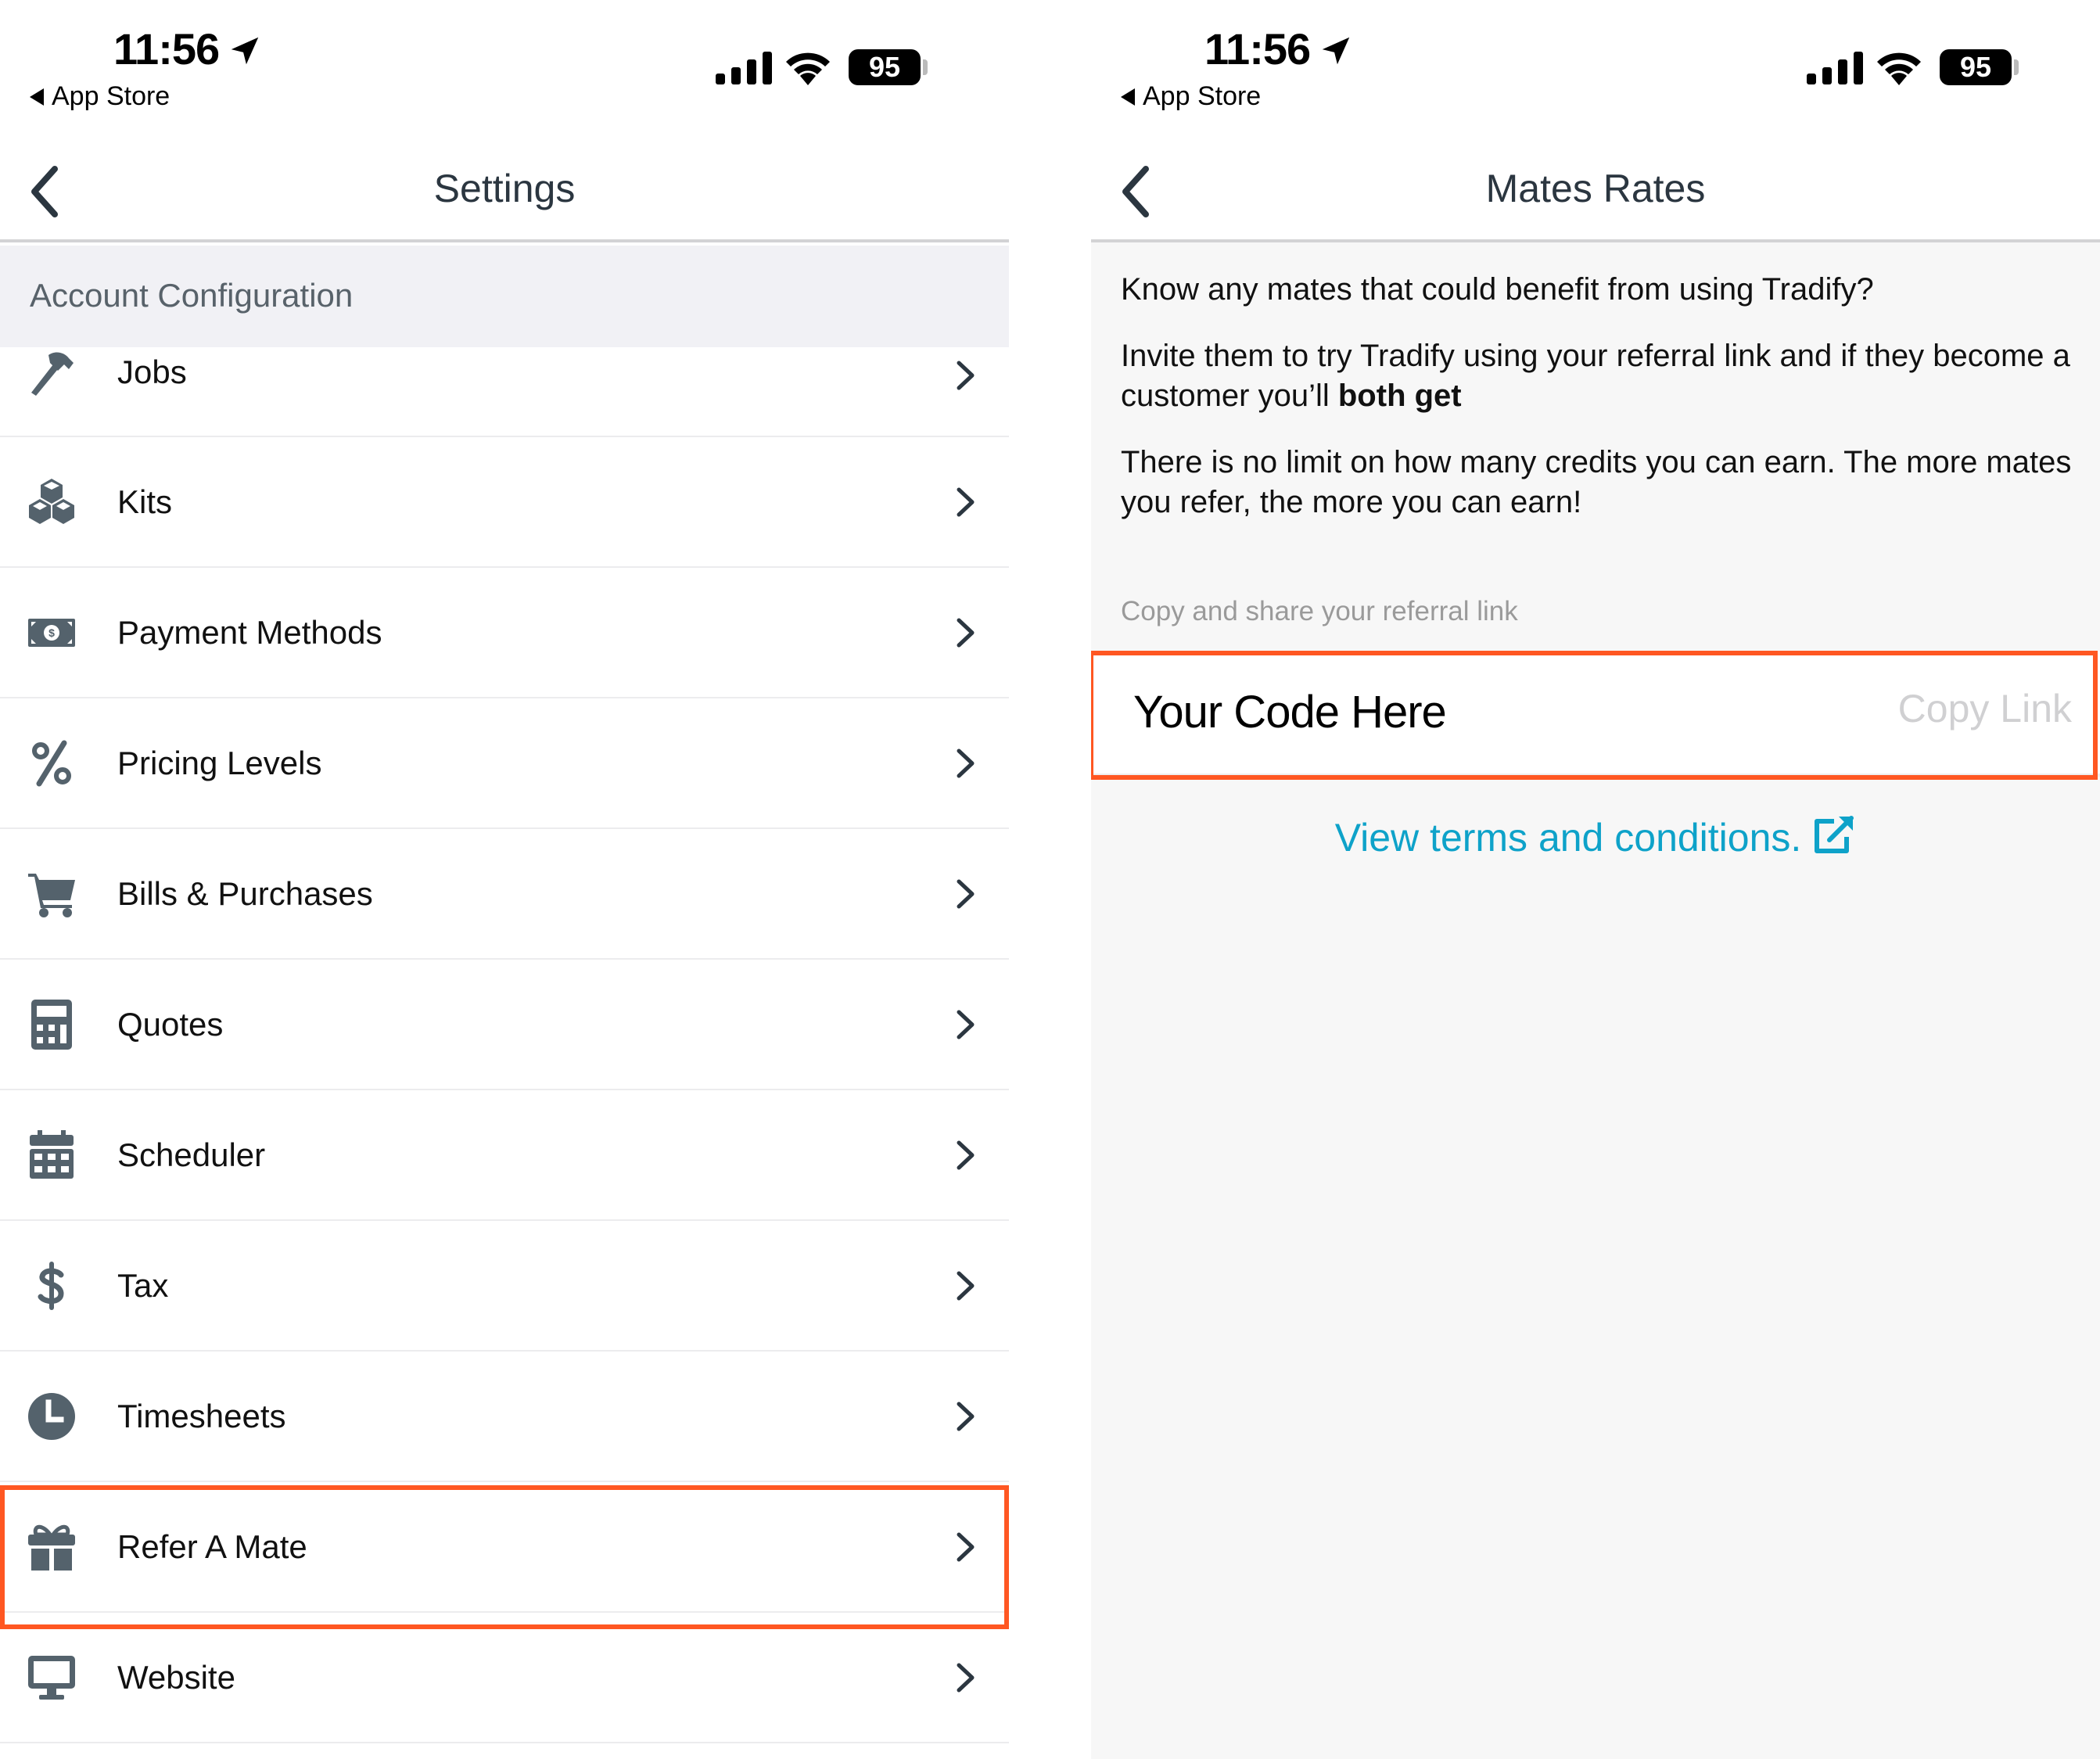 The image size is (2100, 1759). What do you see at coordinates (504, 1156) in the screenshot?
I see `list-item-scheduler: Scheduler` at bounding box center [504, 1156].